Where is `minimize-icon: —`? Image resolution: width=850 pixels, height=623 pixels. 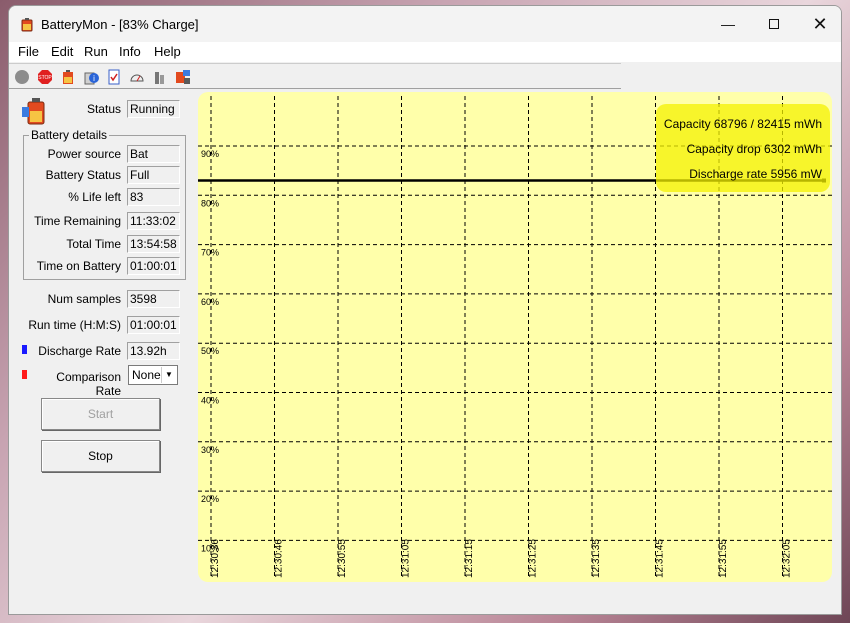
minimize-icon: — is located at coordinates (728, 24).